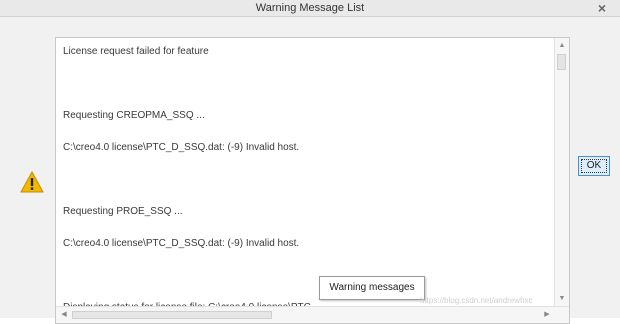  I want to click on vertical-scroll-thumb, so click(561, 62).